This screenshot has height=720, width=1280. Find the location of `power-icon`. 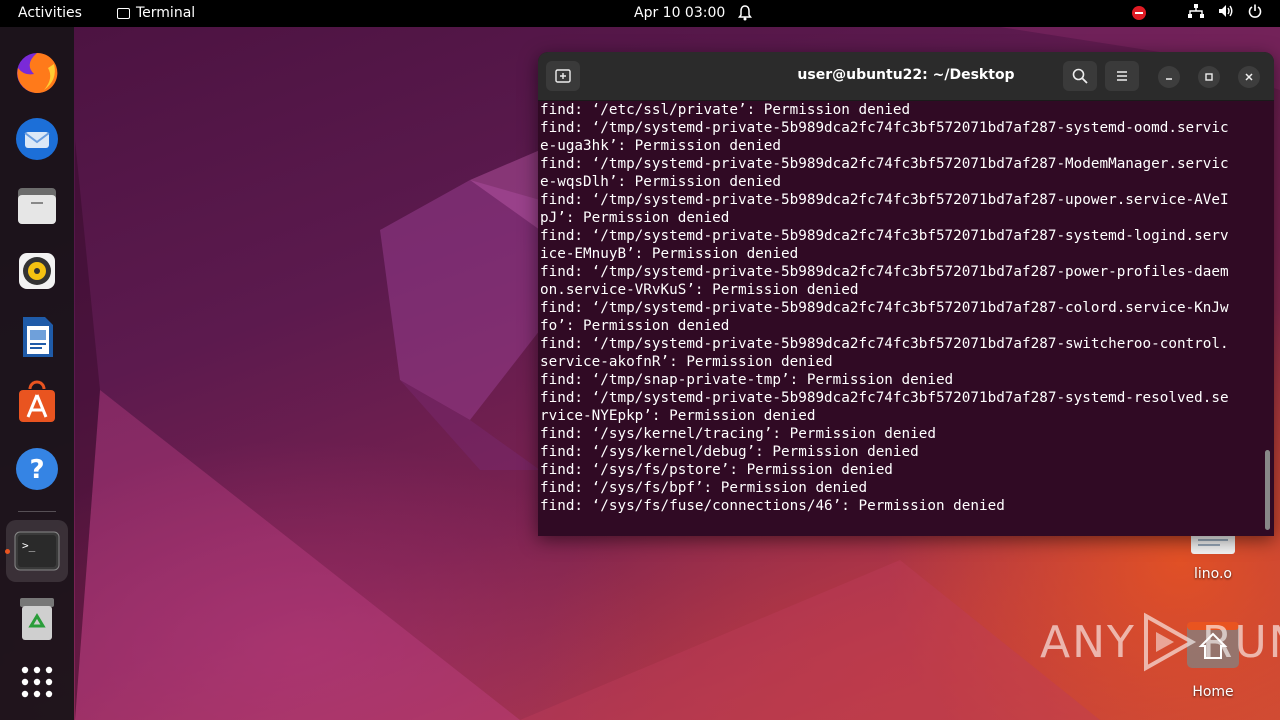

power-icon is located at coordinates (1255, 13).